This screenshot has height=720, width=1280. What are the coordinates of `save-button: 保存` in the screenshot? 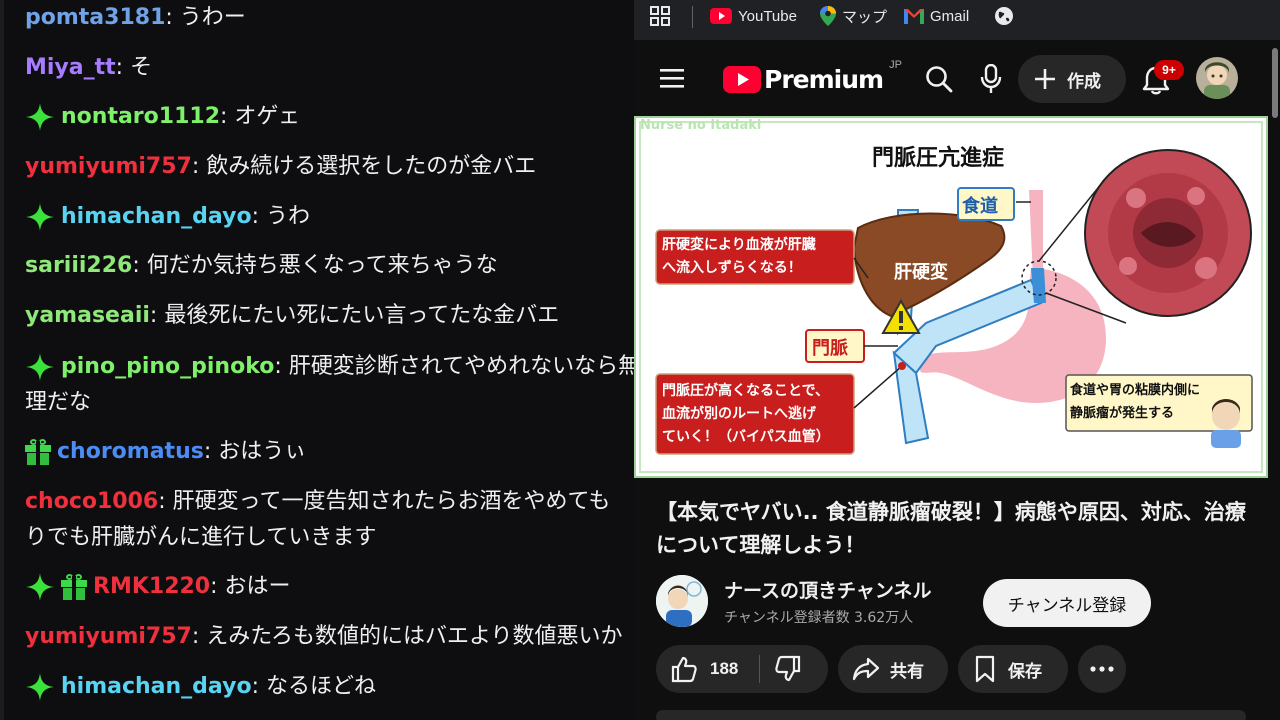 It's located at (1013, 669).